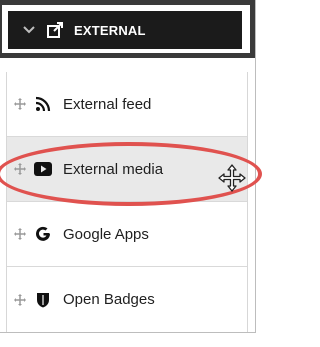 This screenshot has height=347, width=320. I want to click on item-label: External feed, so click(107, 104).